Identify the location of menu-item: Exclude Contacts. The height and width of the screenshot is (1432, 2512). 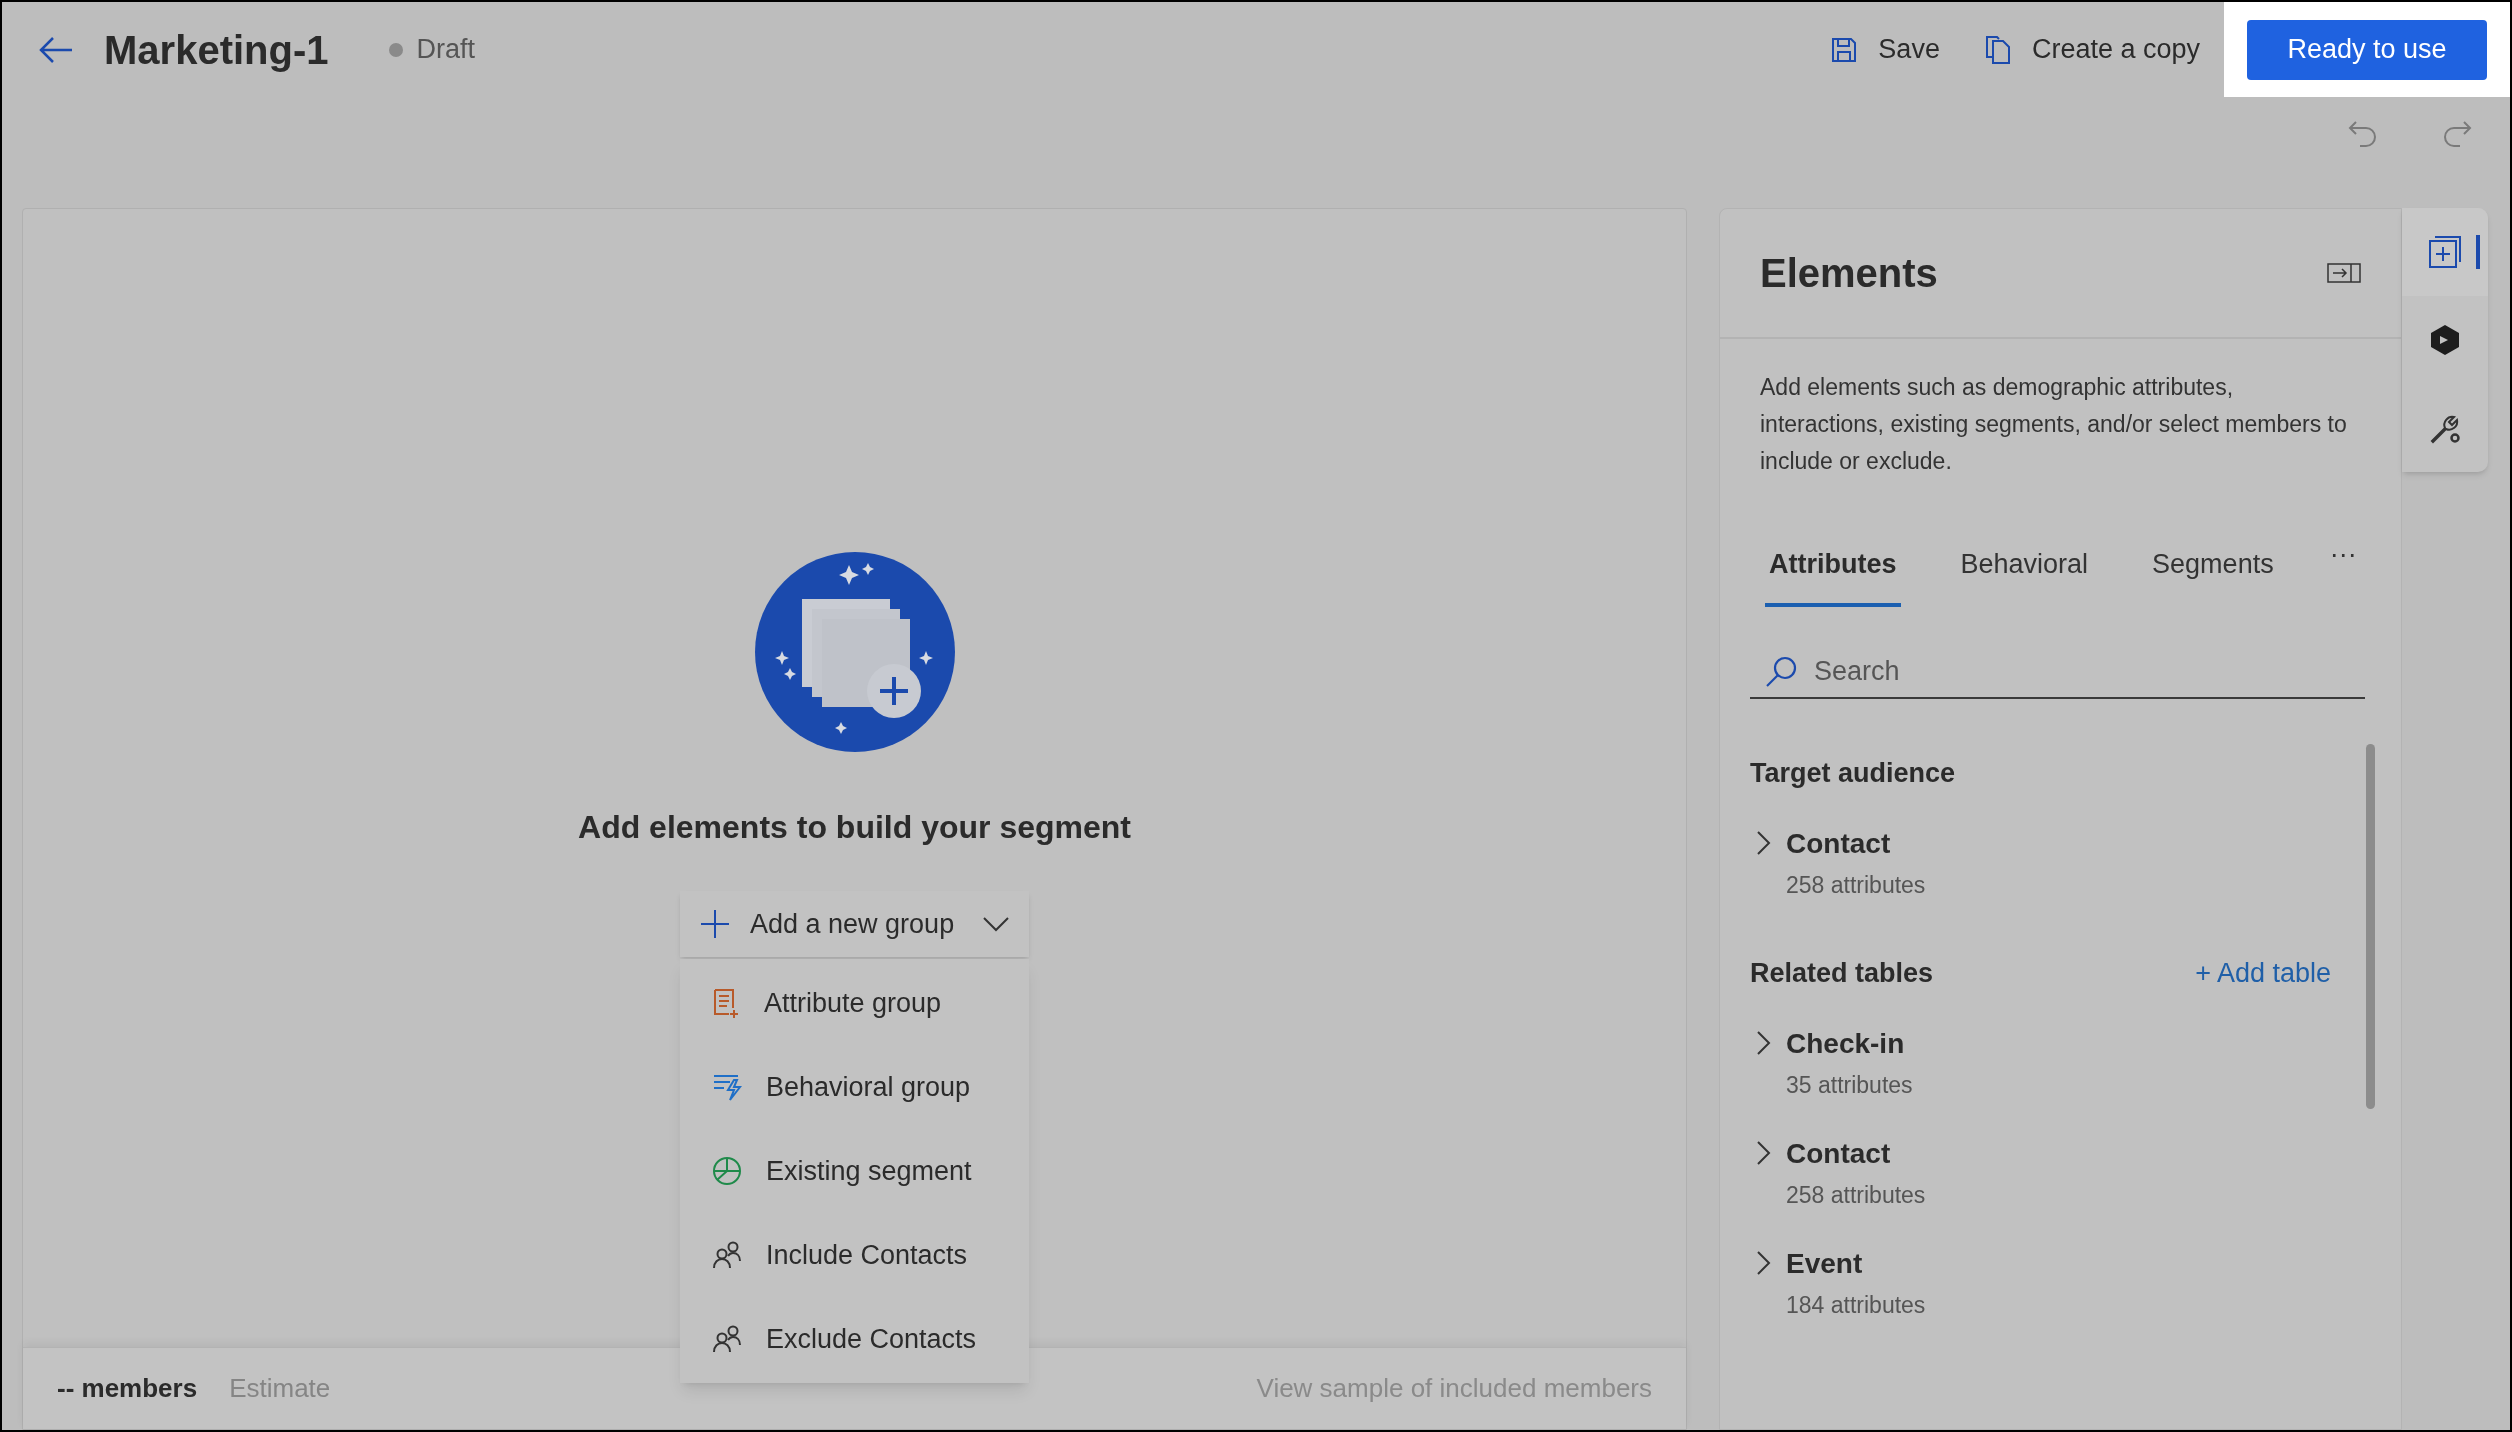
(854, 1339).